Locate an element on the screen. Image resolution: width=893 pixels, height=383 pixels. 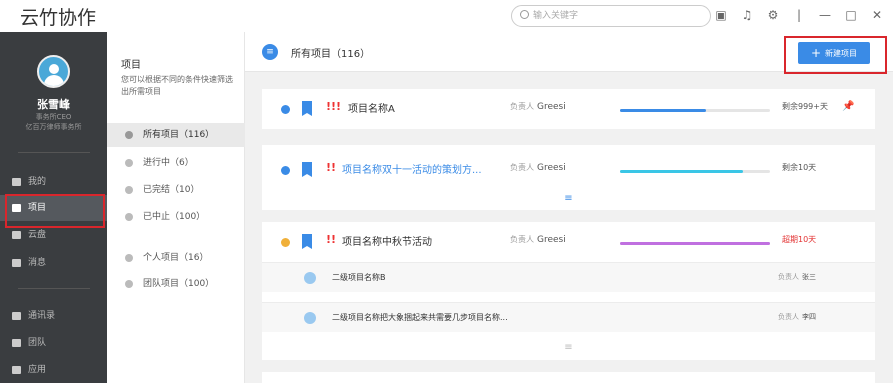
filter-item-label: 已中止（100） is located at coordinates (174, 217).